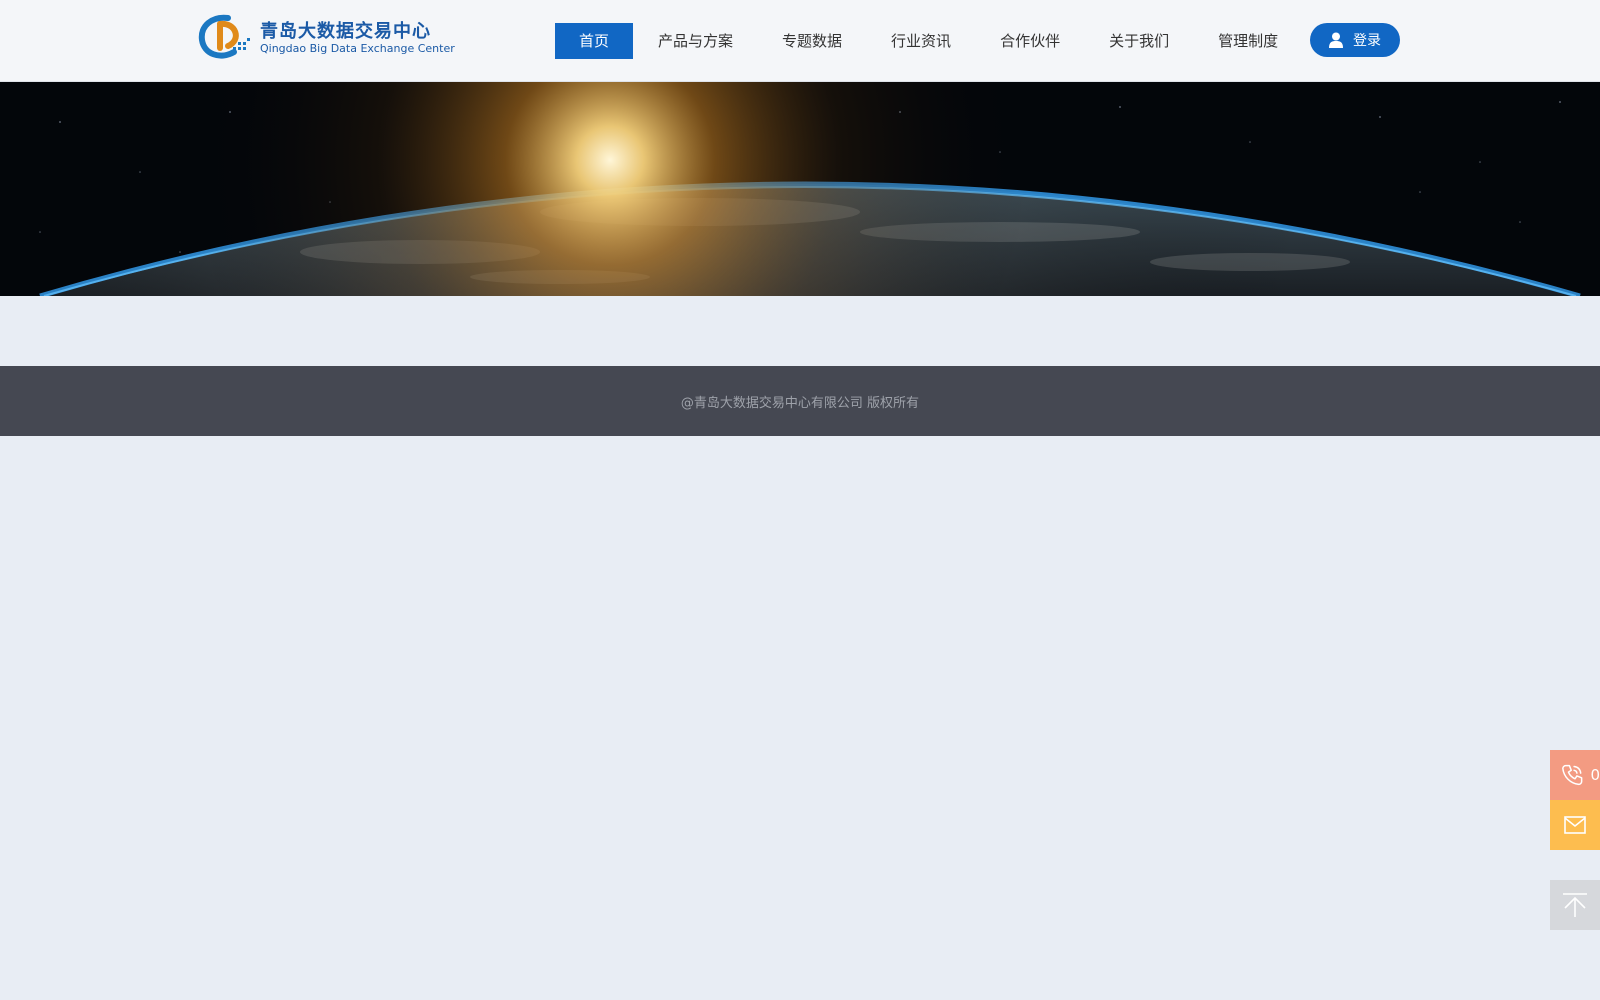 This screenshot has width=1600, height=1000. What do you see at coordinates (345, 31) in the screenshot?
I see `logo-name-cn: 青岛大数据交易中心` at bounding box center [345, 31].